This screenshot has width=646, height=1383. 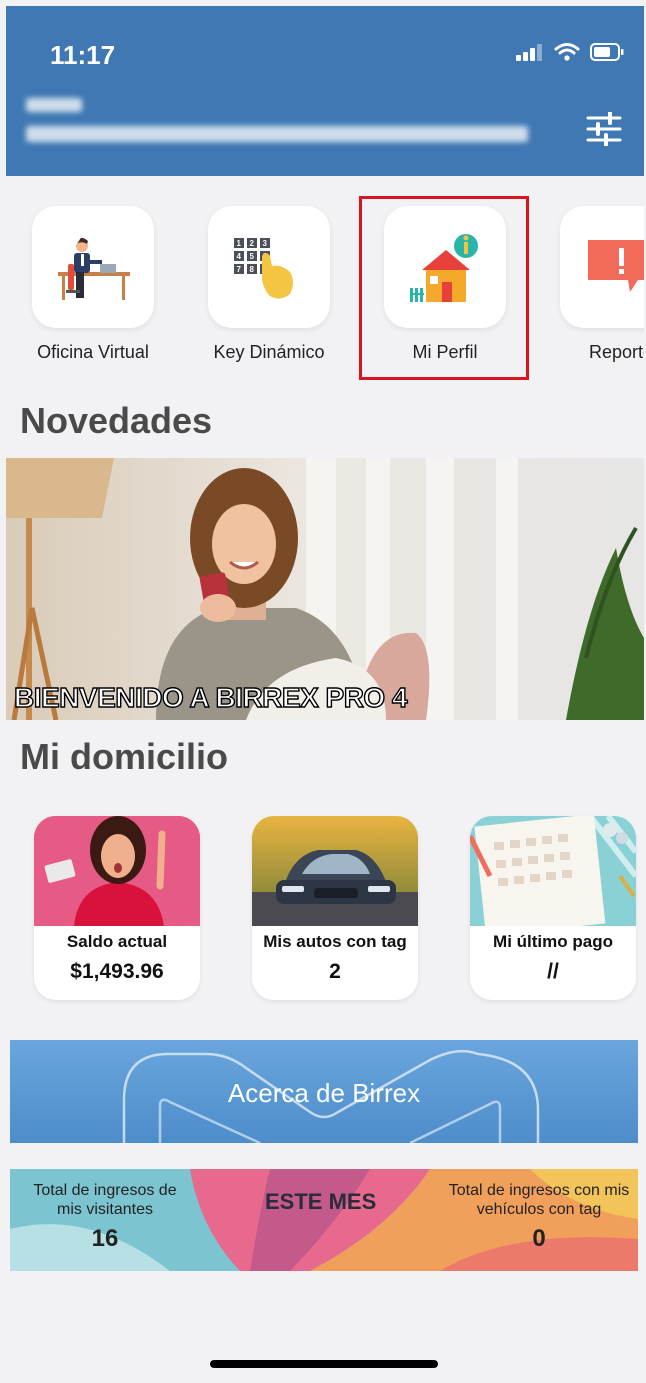 I want to click on status-icons, so click(x=570, y=52).